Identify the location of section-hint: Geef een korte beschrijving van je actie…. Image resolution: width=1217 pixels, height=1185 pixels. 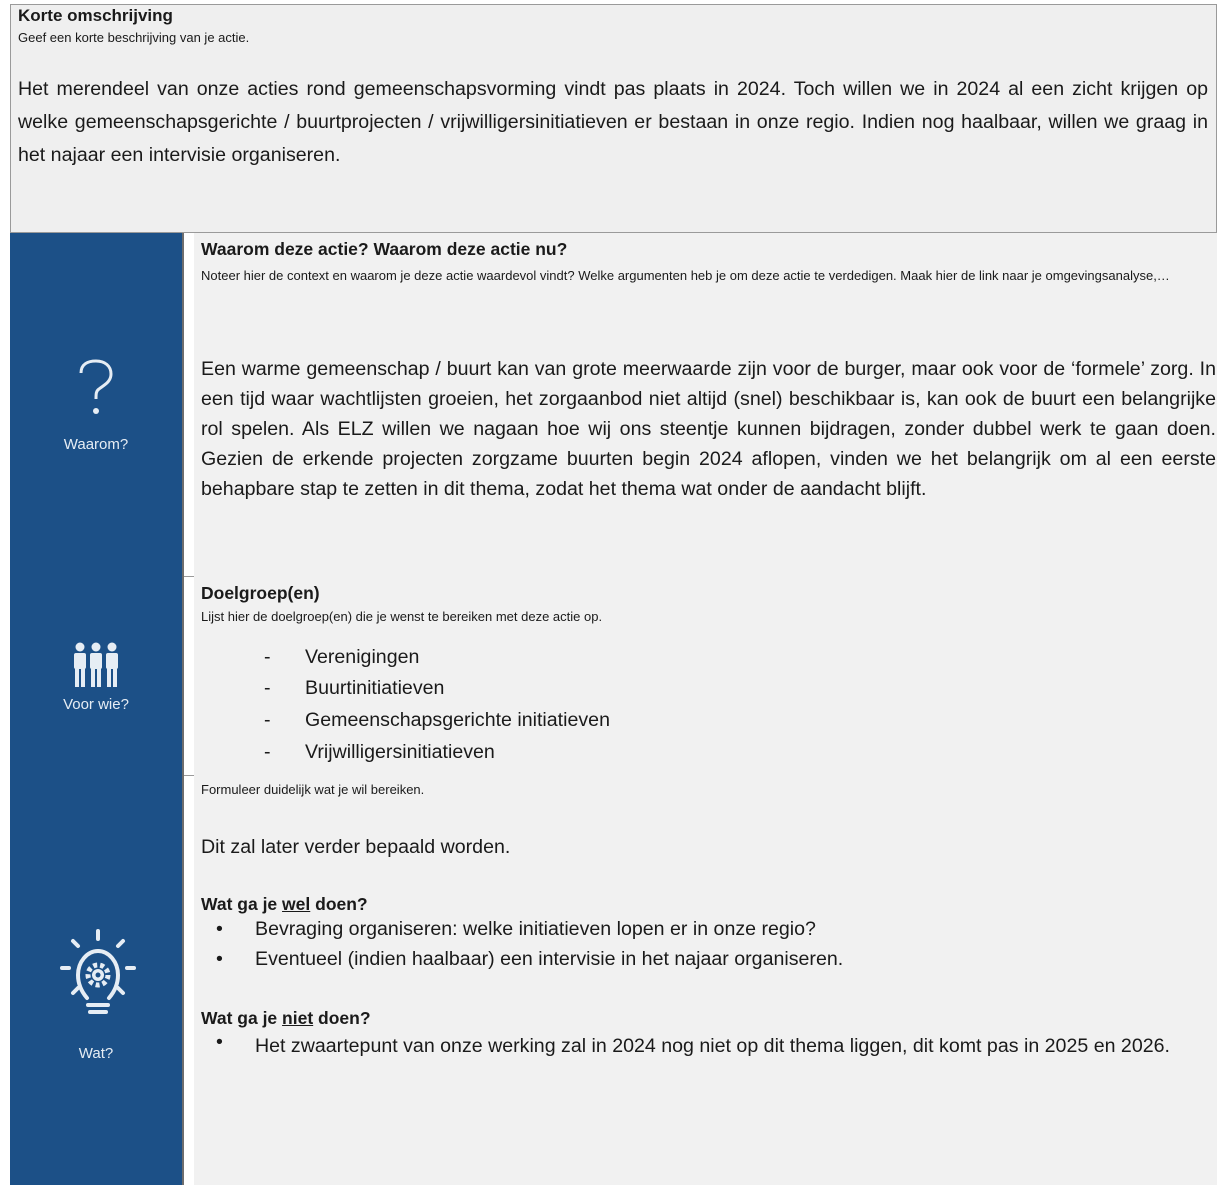
(134, 37).